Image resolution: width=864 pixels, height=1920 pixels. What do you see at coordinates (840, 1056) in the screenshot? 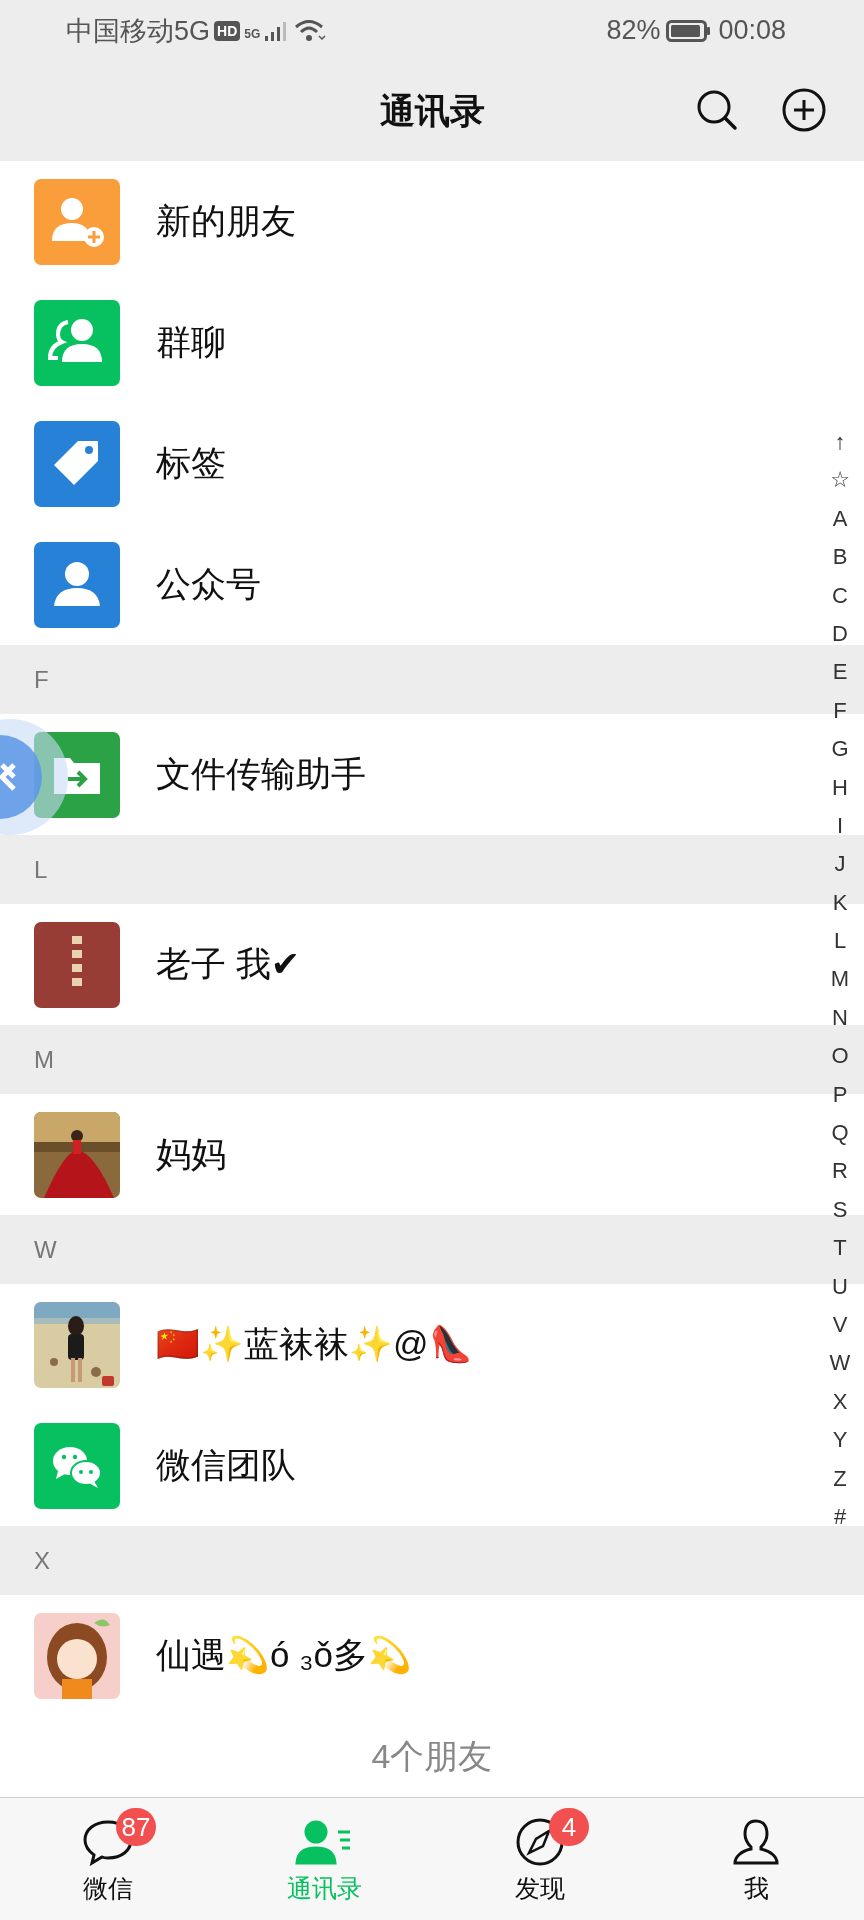
I see `index-letter: O` at bounding box center [840, 1056].